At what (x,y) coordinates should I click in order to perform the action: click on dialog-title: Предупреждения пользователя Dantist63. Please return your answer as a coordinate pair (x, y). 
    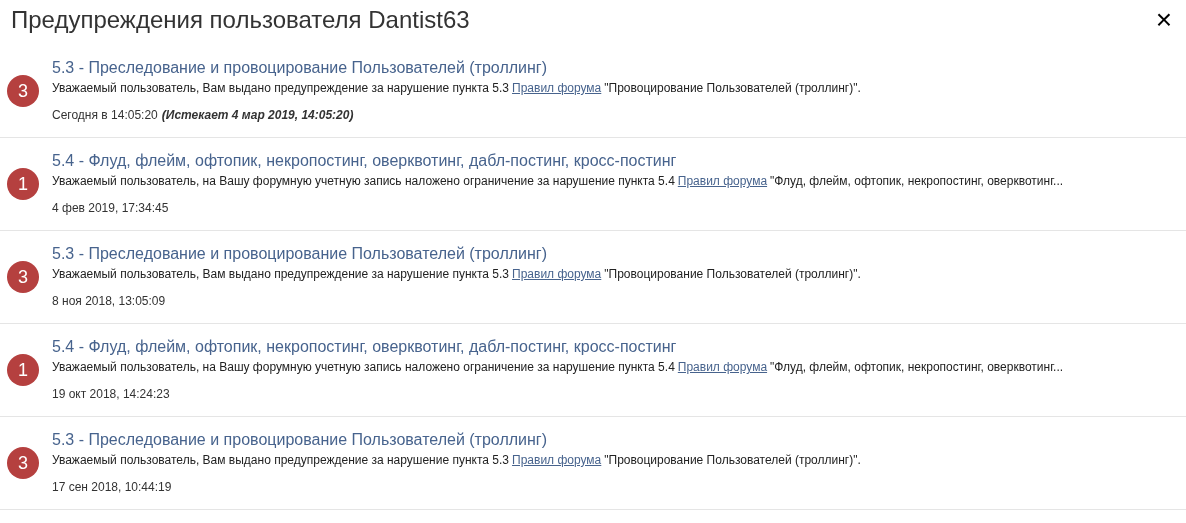
    Looking at the image, I should click on (240, 20).